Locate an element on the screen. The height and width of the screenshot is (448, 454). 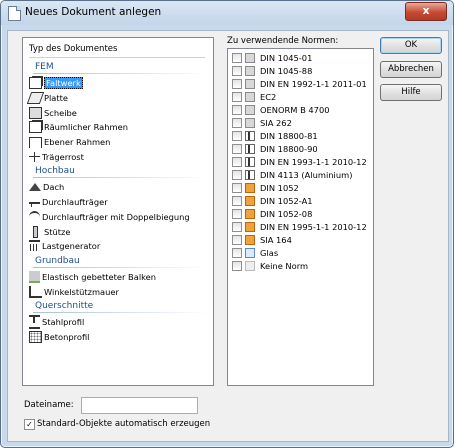
norm-label: DIN 18800-90 is located at coordinates (289, 149).